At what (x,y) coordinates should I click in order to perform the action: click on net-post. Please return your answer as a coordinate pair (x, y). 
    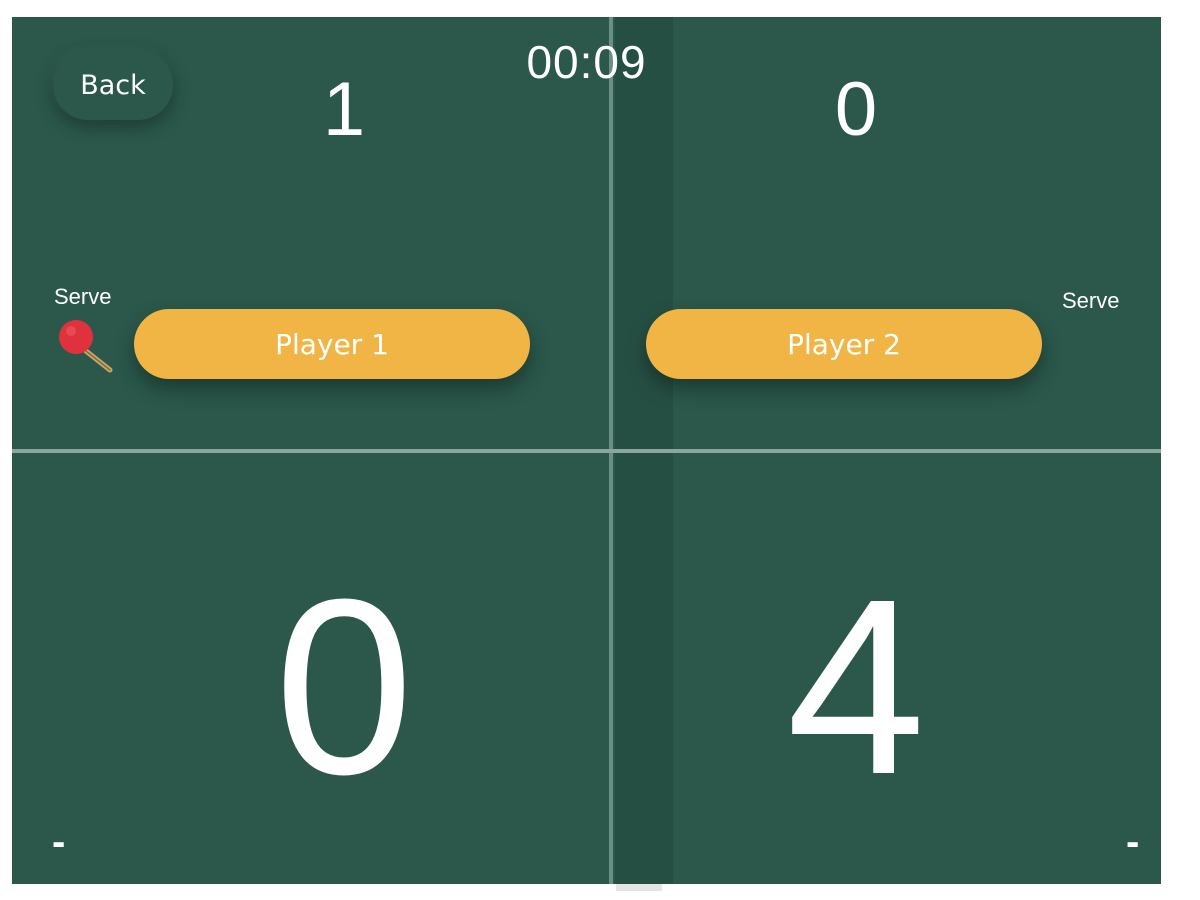
    Looking at the image, I should click on (639, 887).